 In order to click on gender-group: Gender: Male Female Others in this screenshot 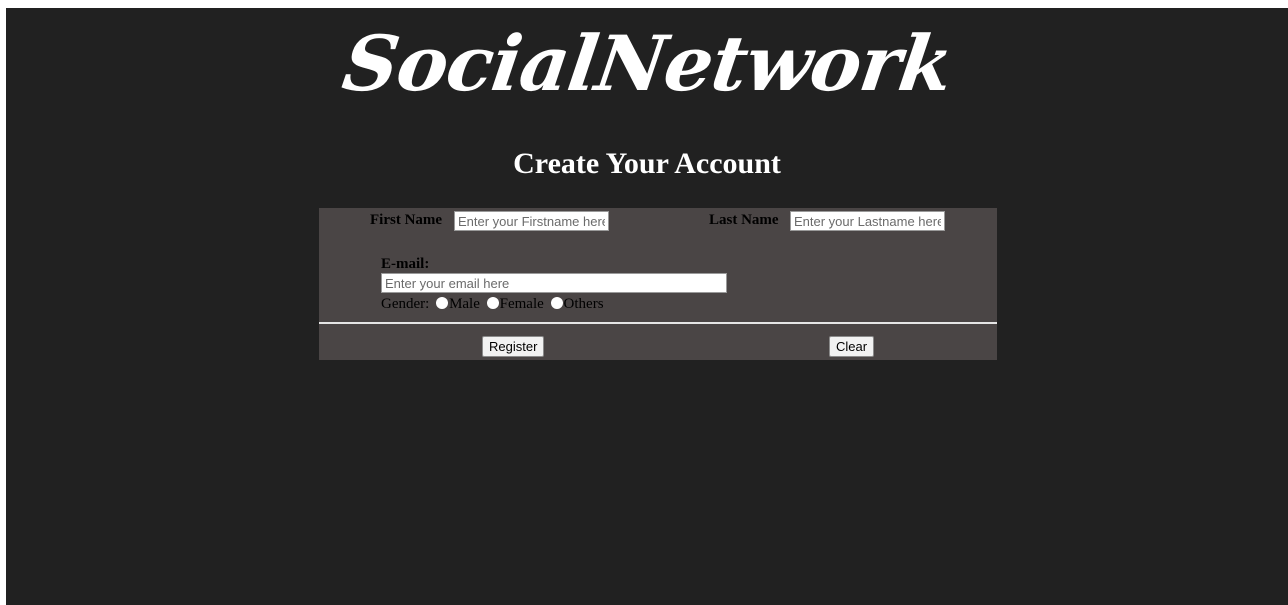, I will do `click(492, 304)`.